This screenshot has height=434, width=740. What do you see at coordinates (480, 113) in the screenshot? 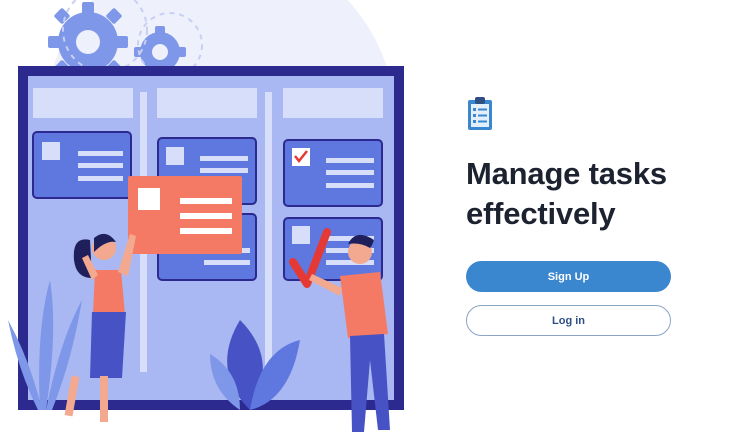
I see `clipboard-checklist-icon` at bounding box center [480, 113].